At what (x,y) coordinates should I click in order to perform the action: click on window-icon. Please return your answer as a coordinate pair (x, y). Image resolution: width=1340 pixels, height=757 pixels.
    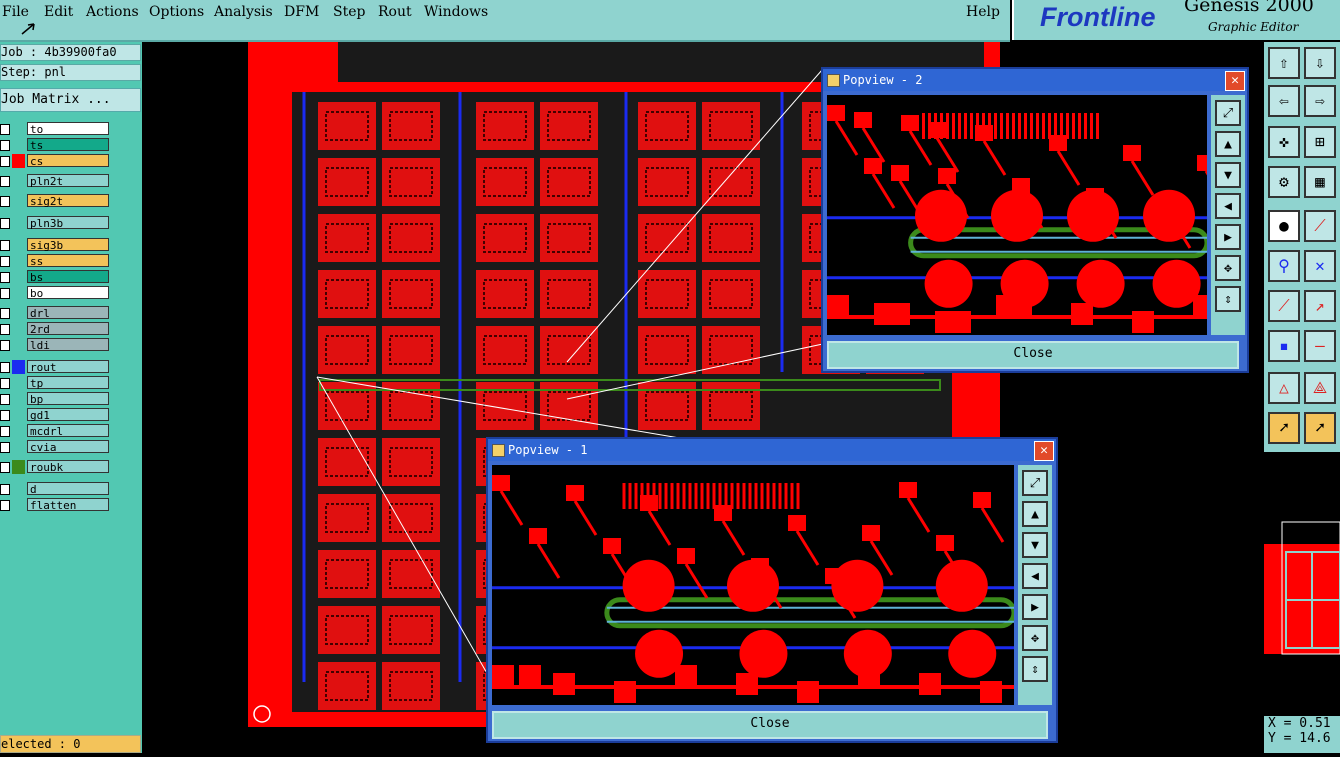
    Looking at the image, I should click on (833, 80).